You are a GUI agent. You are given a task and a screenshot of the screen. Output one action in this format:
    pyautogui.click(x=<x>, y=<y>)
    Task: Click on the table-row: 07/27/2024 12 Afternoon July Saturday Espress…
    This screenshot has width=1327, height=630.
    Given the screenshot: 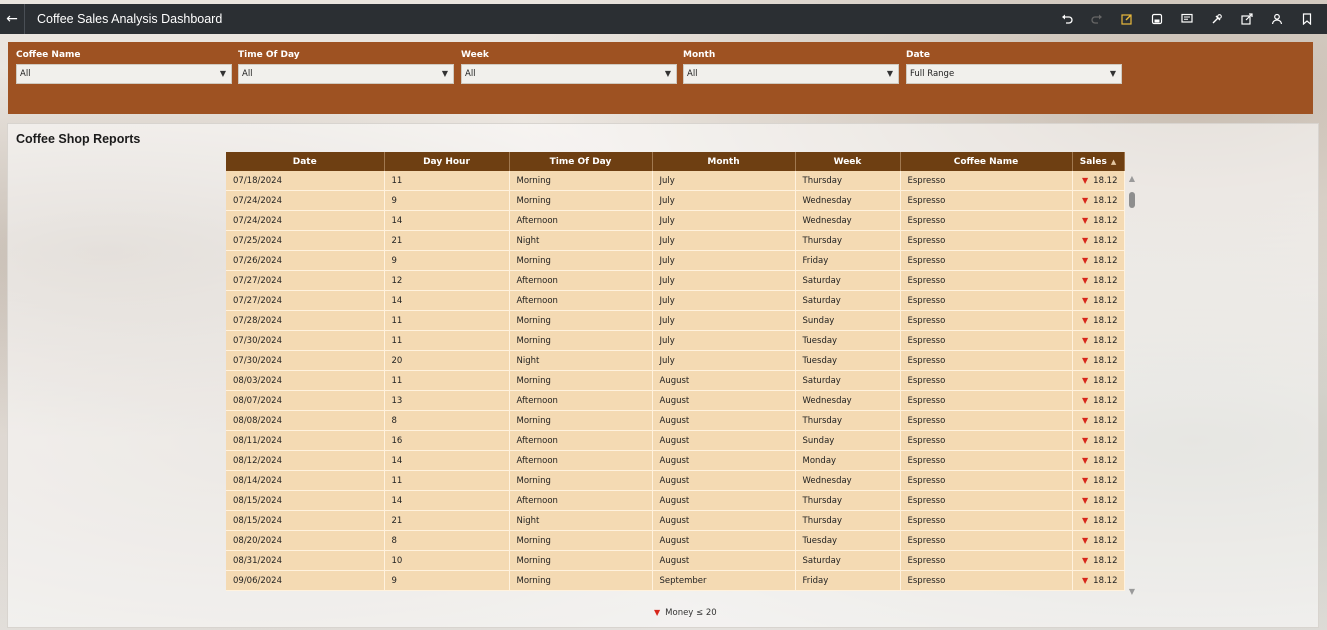 What is the action you would take?
    pyautogui.click(x=675, y=280)
    